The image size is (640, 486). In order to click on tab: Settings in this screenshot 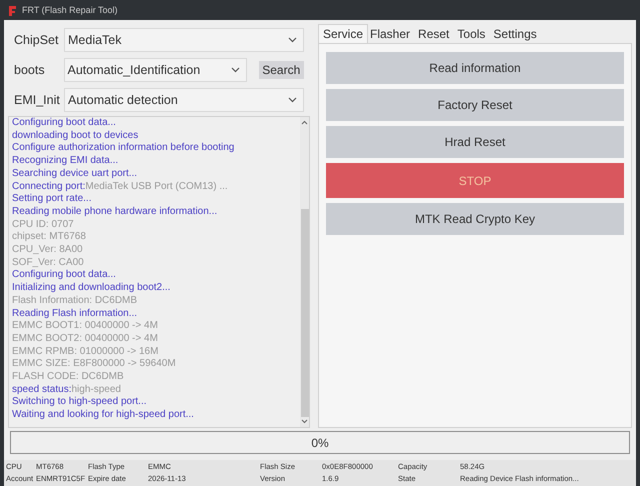, I will do `click(517, 34)`.